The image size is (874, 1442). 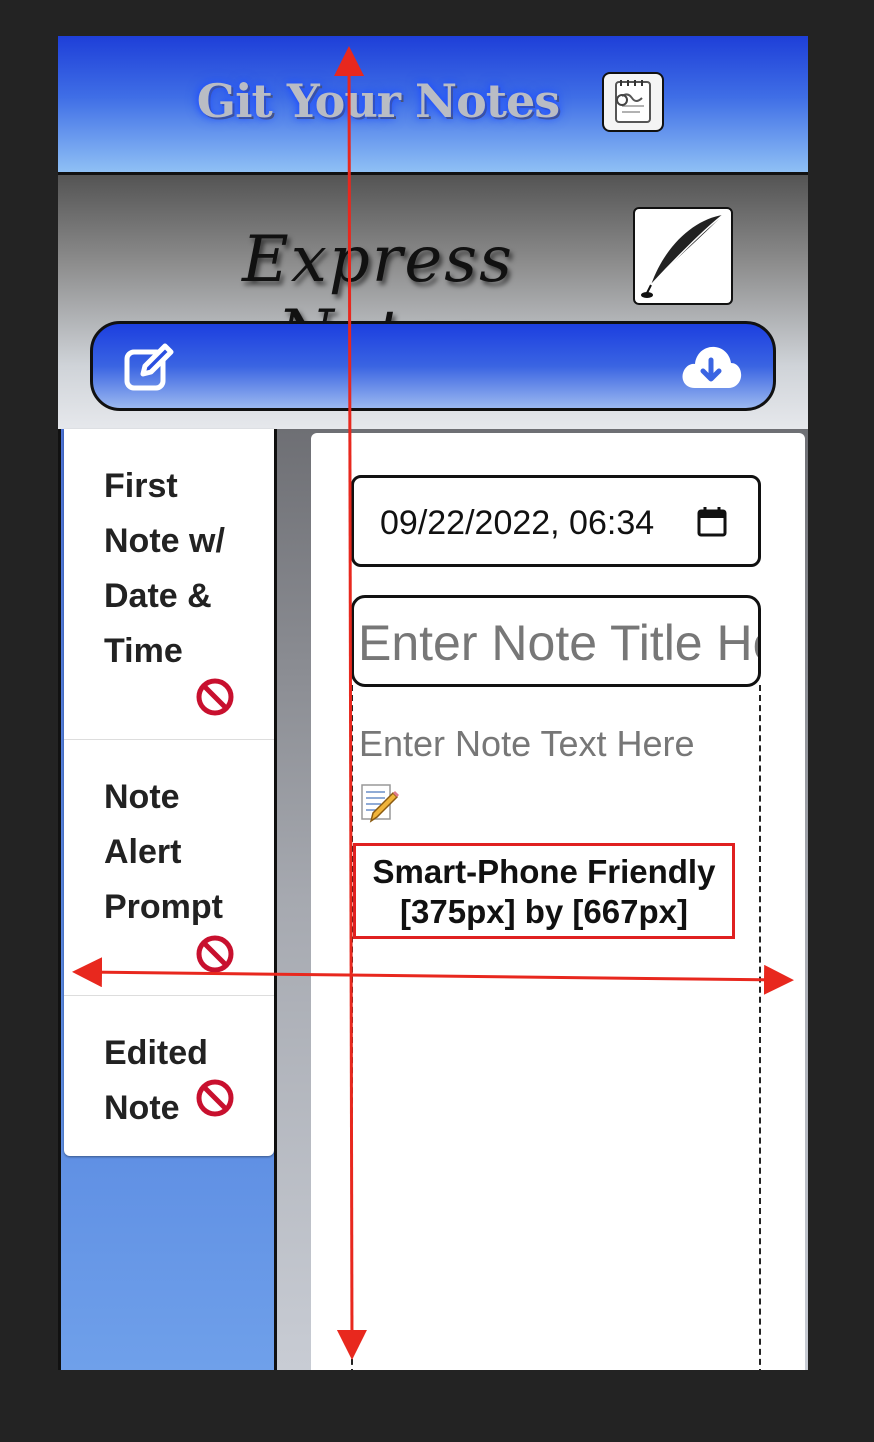 I want to click on app-title: Git Your Notes, so click(x=378, y=101).